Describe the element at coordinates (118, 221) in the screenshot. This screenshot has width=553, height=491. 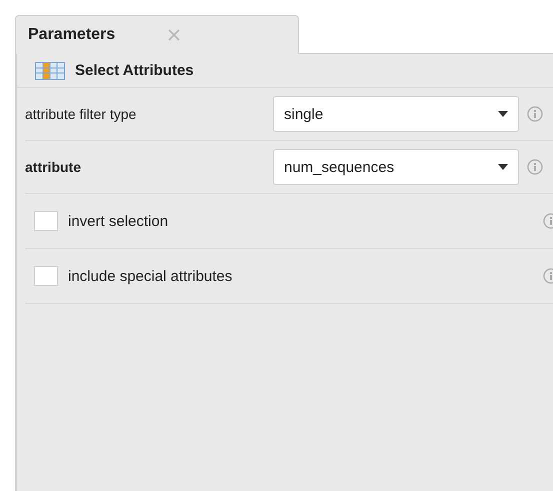
I see `checkbox-label: invert selection` at that location.